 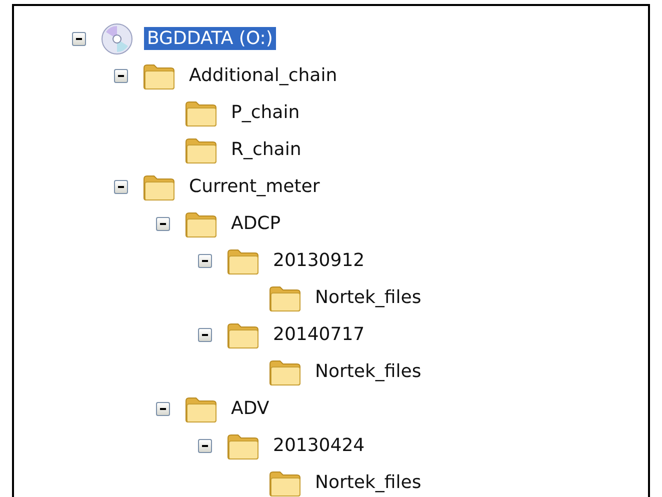 I want to click on tree-item: BGDDATA (O:), so click(x=210, y=38).